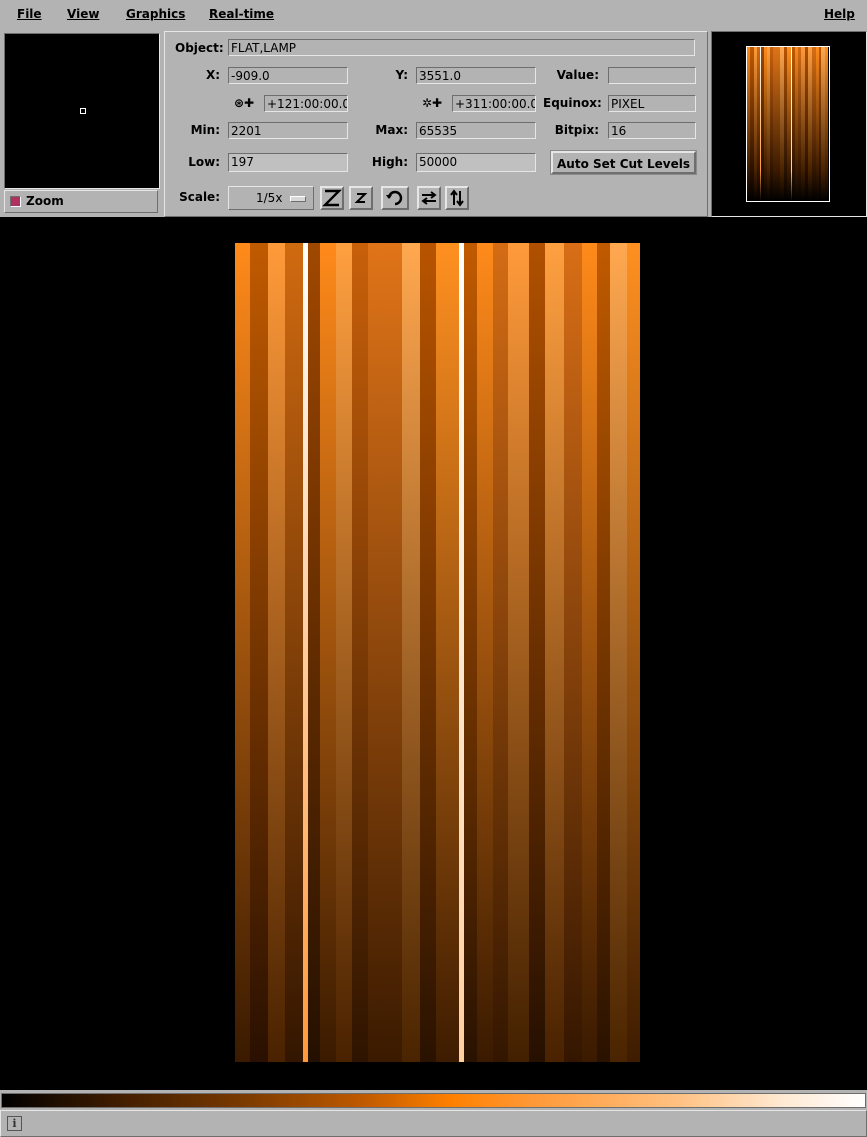  Describe the element at coordinates (623, 162) in the screenshot. I see `auto-set-cut-levels-button: Auto Set Cut Levels` at that location.